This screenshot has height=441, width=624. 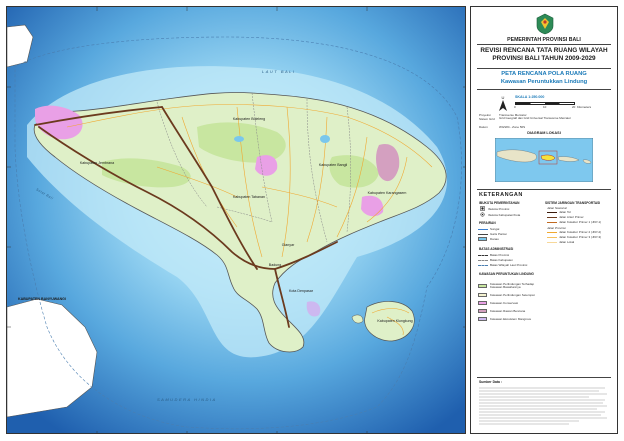 What do you see at coordinates (544, 133) in the screenshot?
I see `inset-title: DIAGRAM LOKASI` at bounding box center [544, 133].